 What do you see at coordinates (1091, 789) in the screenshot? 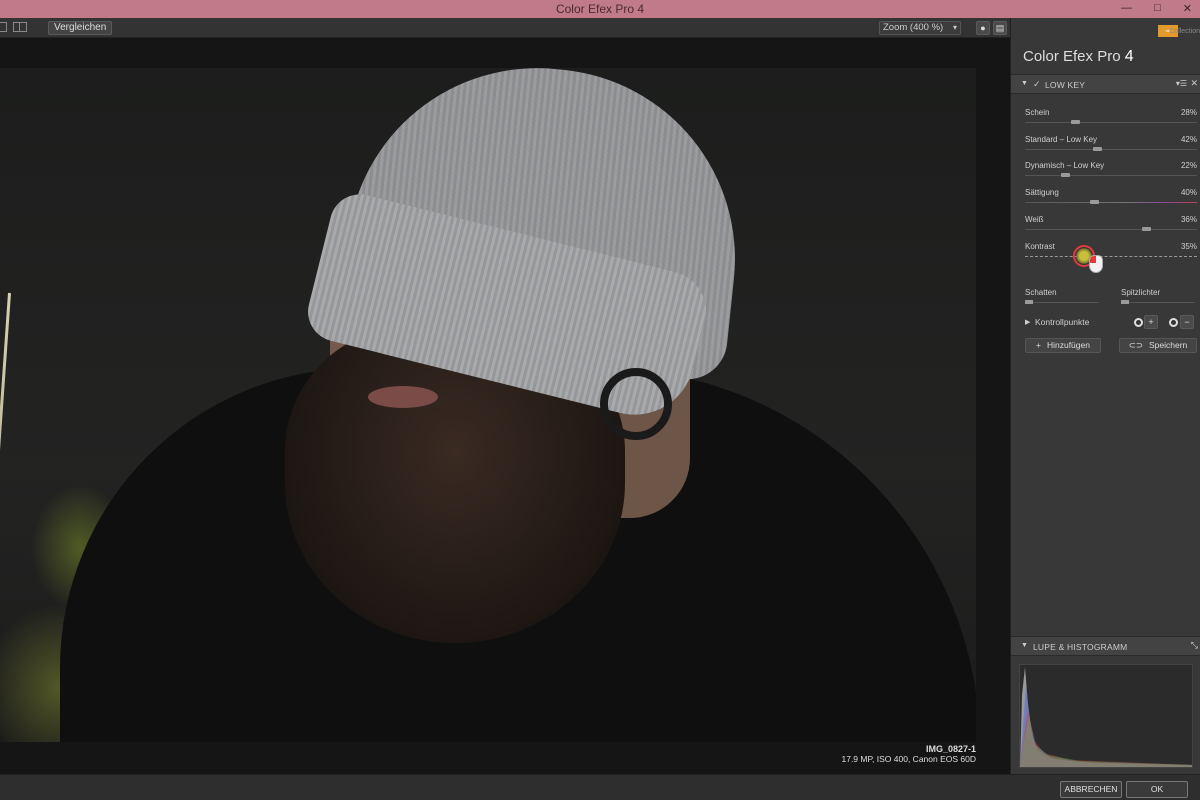
I see `cancel-button: ABBRECHEN` at bounding box center [1091, 789].